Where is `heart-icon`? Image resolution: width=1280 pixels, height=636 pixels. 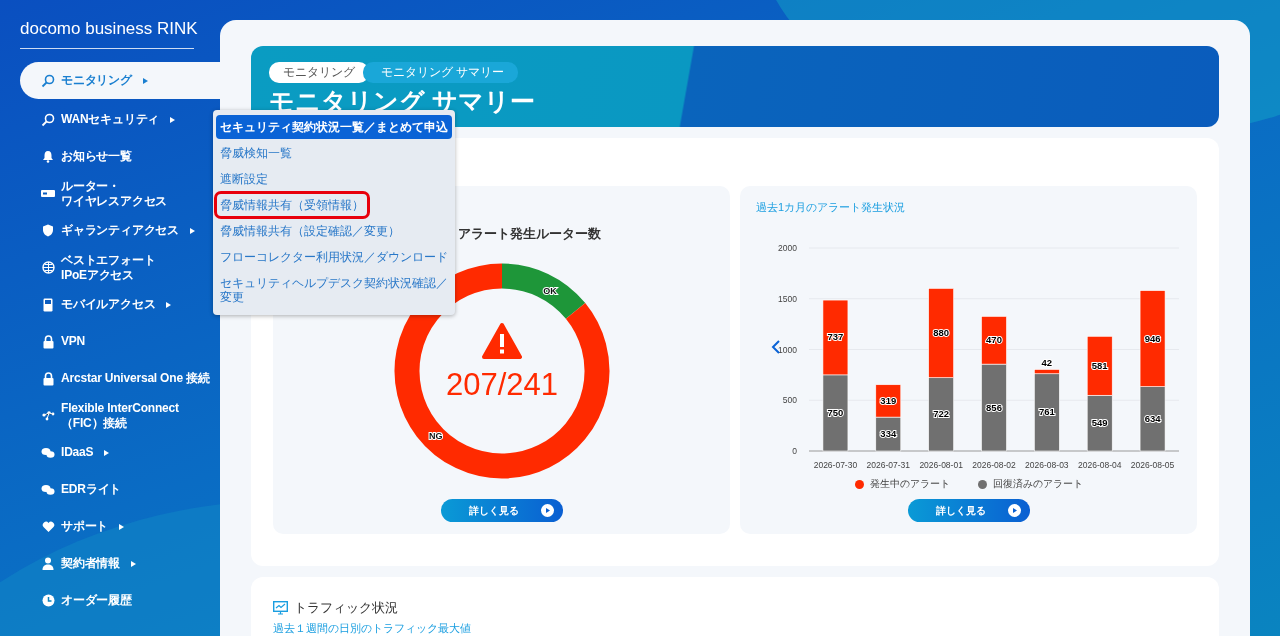
heart-icon is located at coordinates (48, 526).